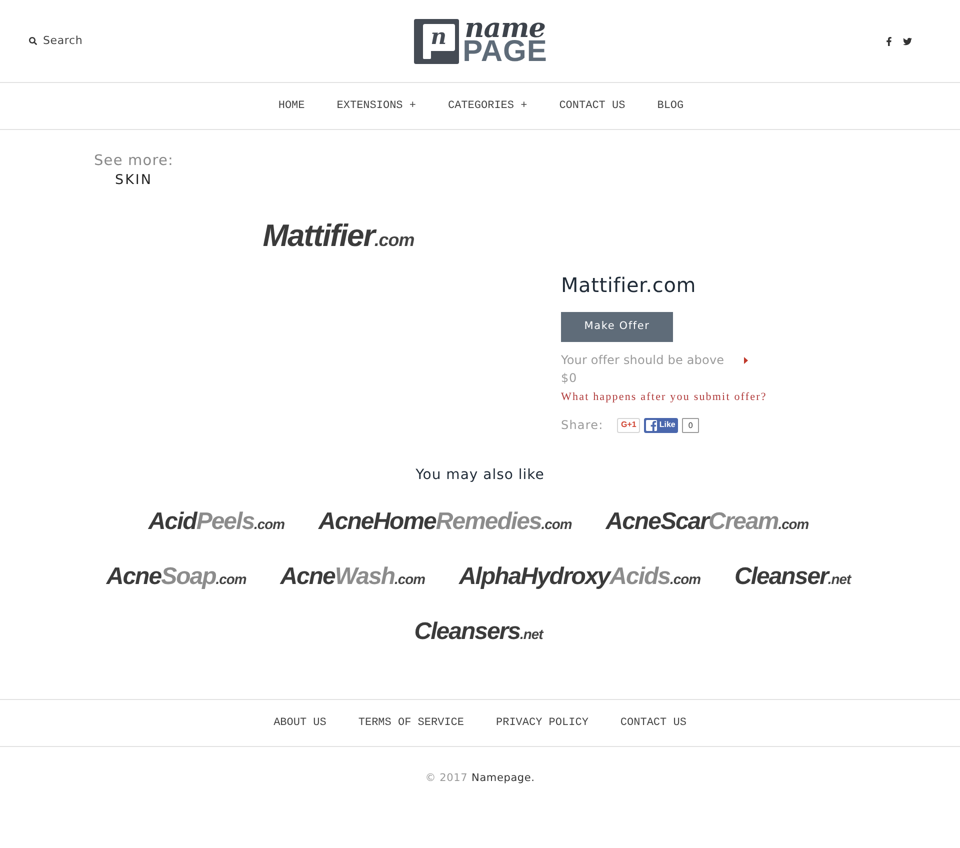 The width and height of the screenshot is (960, 848). I want to click on domain-logo: Cleansers.net, so click(480, 633).